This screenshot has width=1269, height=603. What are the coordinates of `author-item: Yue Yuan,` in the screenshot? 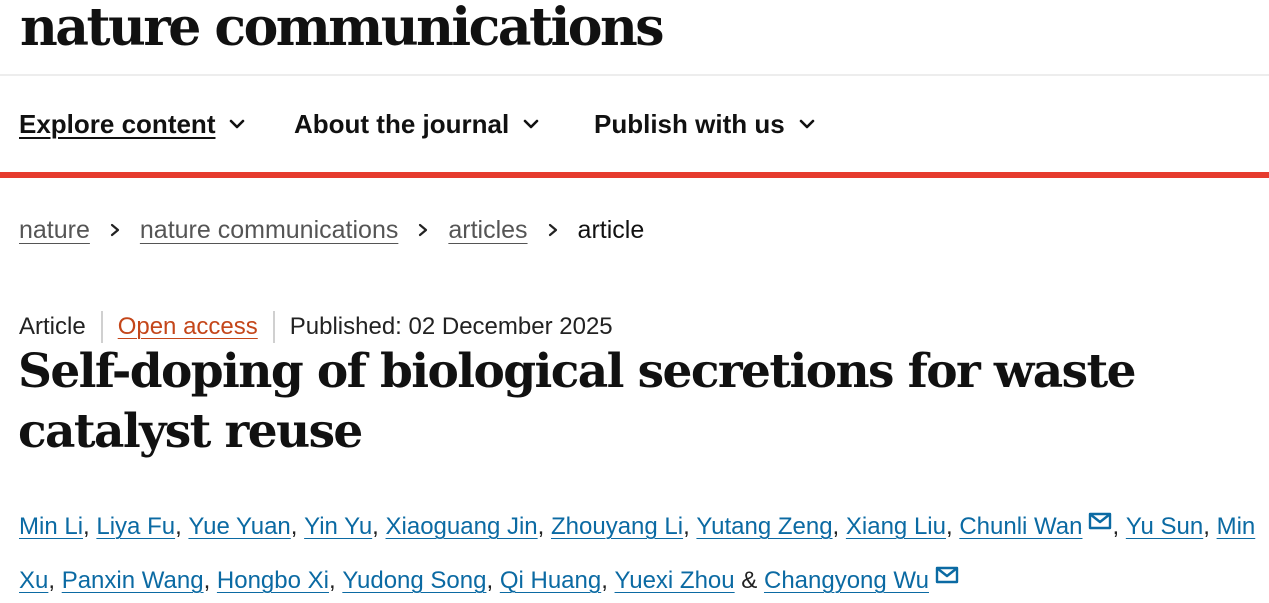 It's located at (246, 526).